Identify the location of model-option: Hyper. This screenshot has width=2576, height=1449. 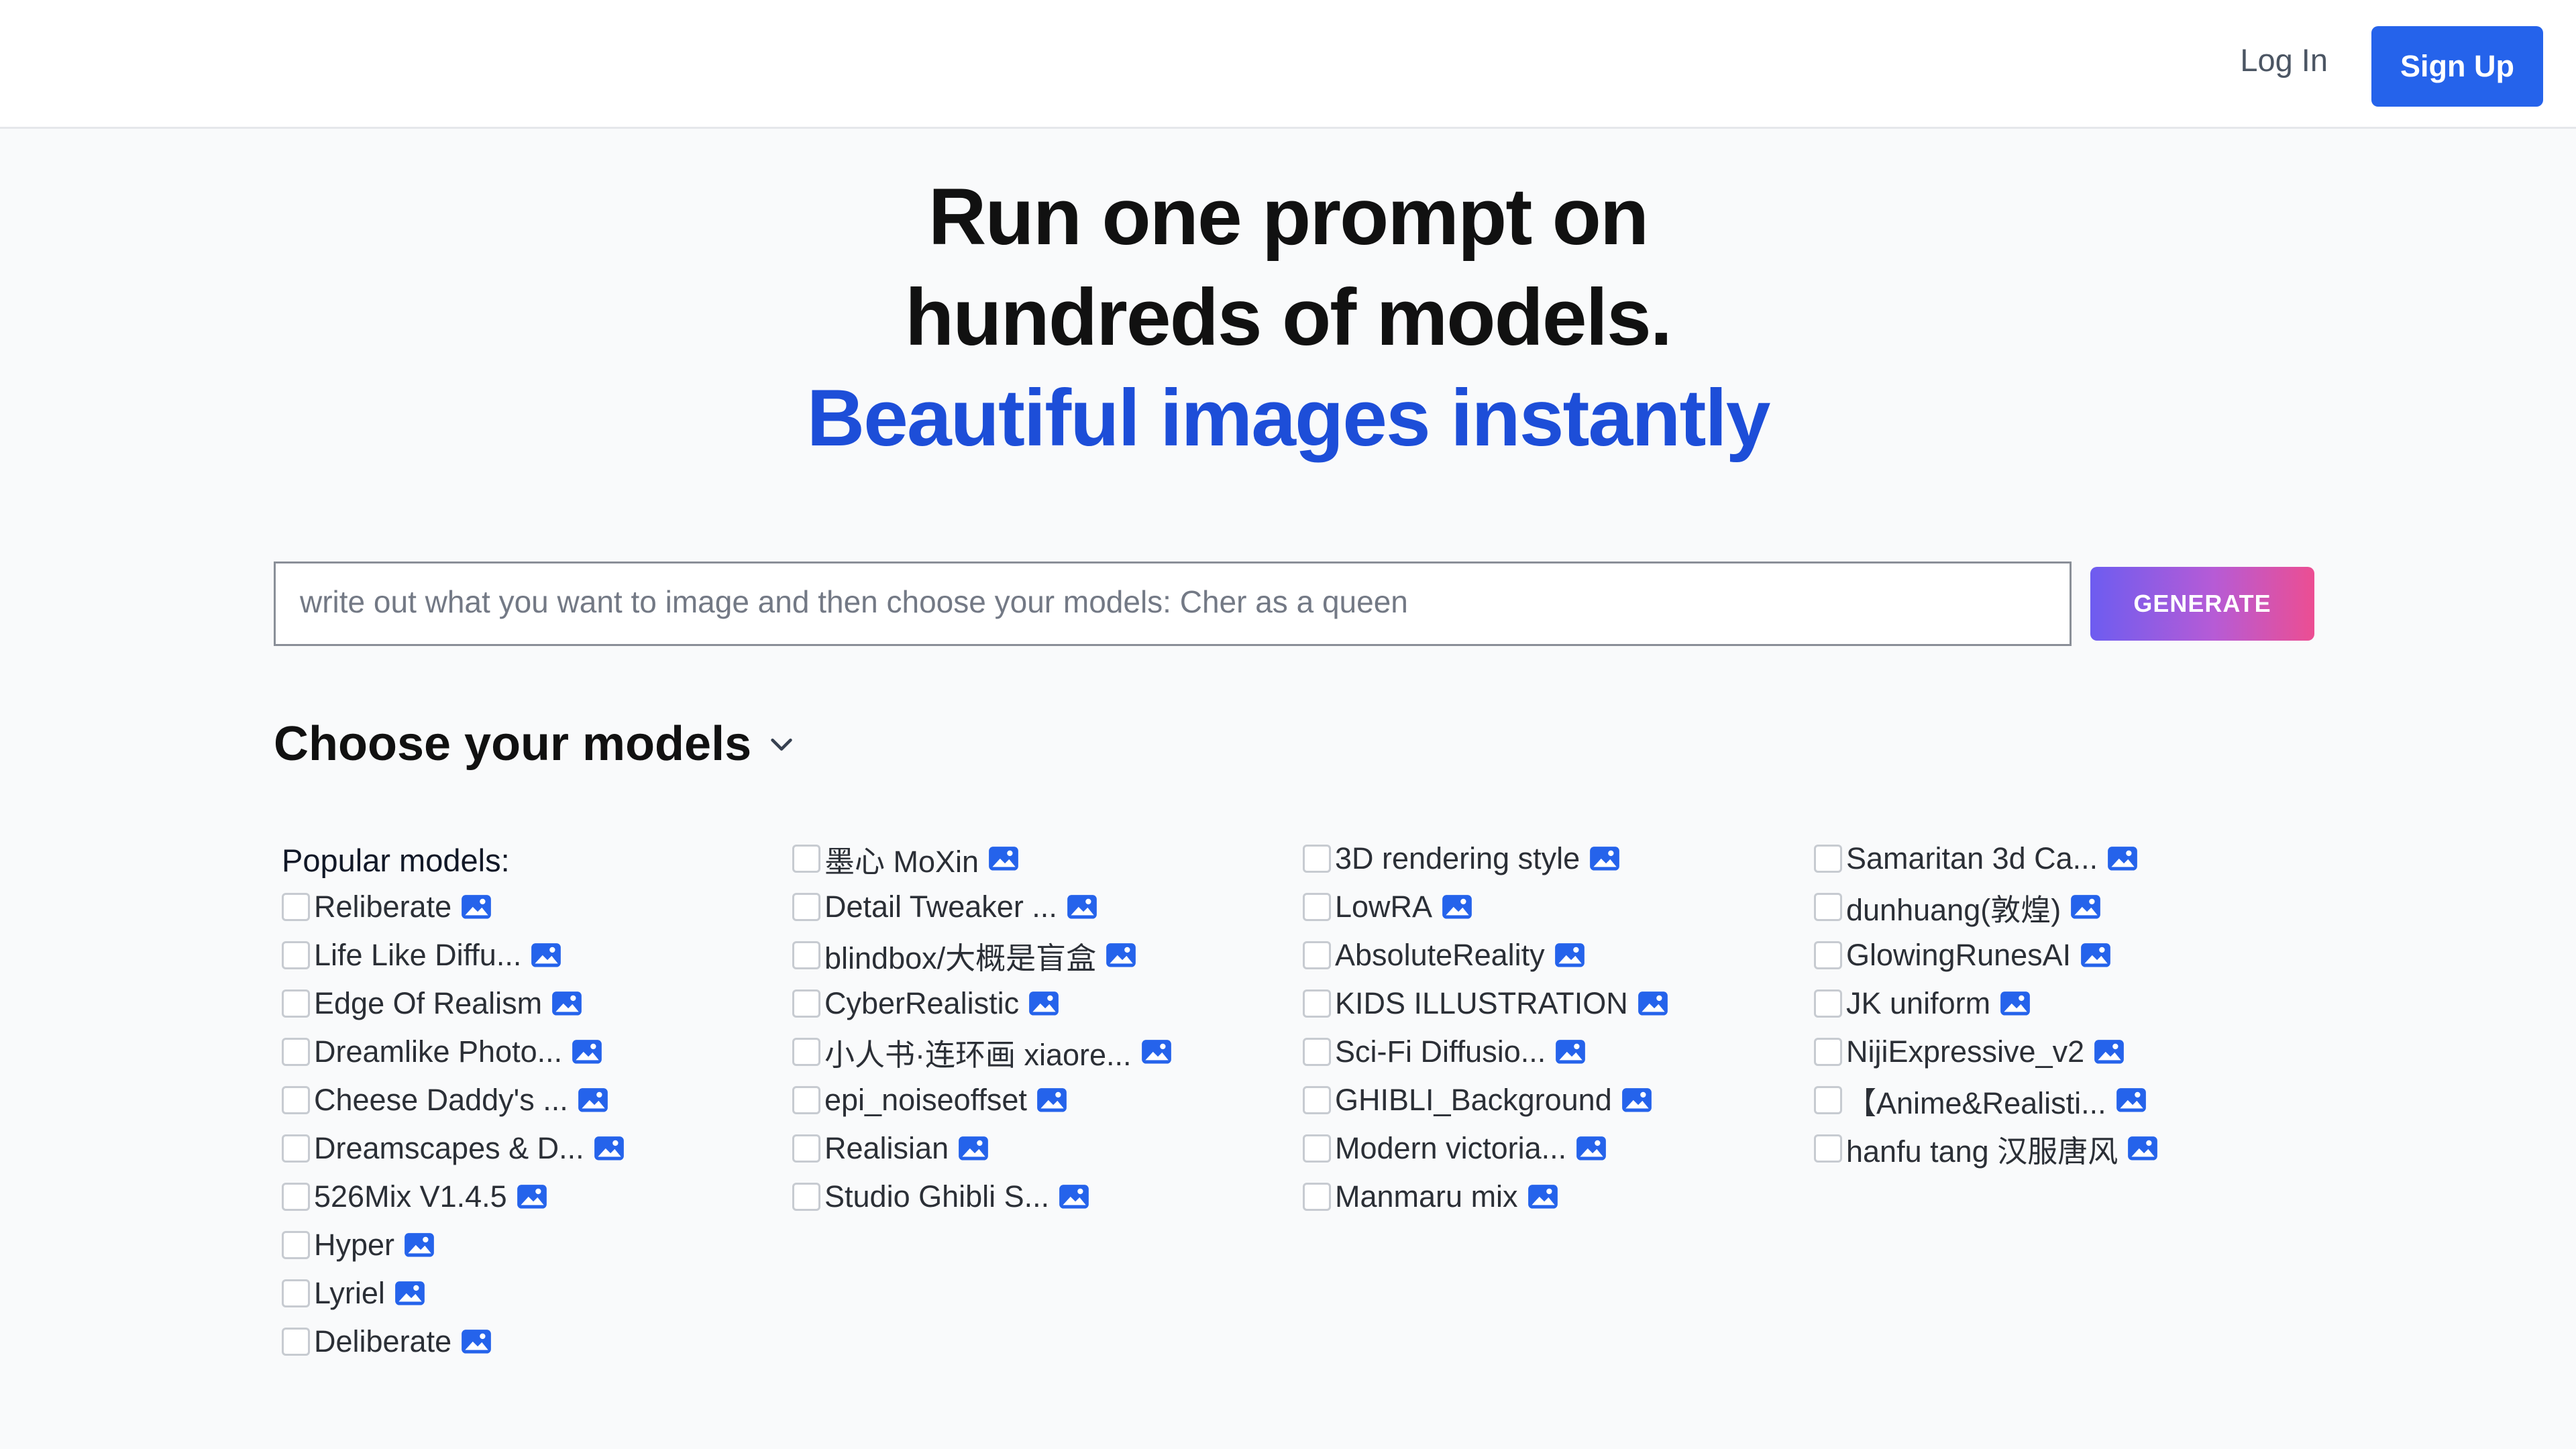
(359, 1245).